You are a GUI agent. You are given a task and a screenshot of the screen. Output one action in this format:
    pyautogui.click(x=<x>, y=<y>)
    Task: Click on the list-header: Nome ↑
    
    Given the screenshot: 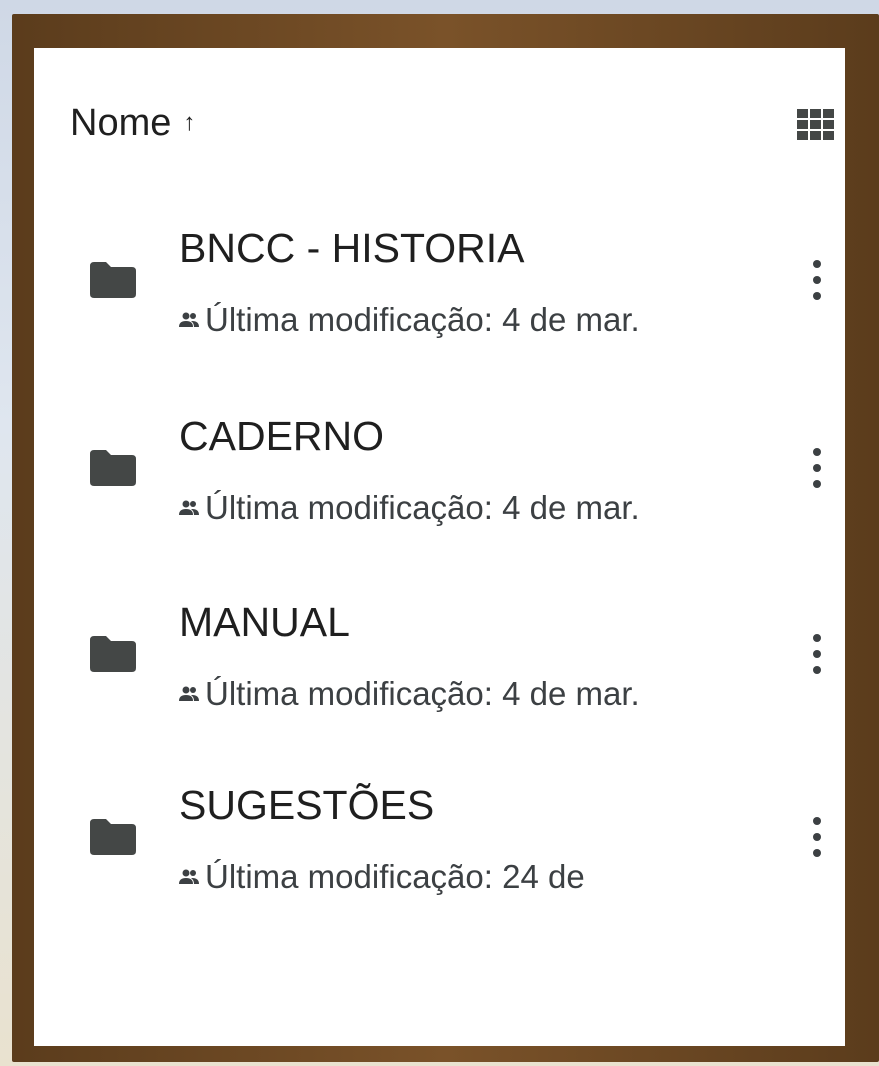 What is the action you would take?
    pyautogui.click(x=439, y=123)
    